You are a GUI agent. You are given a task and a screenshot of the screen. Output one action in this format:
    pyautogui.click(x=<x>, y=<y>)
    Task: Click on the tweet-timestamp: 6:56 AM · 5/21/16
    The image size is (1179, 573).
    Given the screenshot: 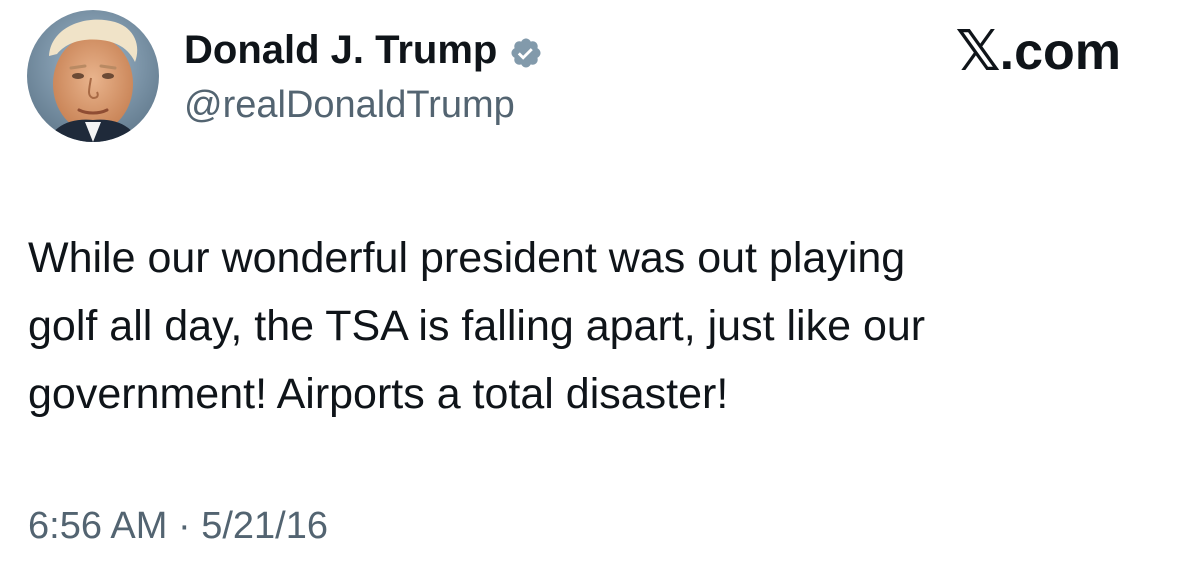 What is the action you would take?
    pyautogui.click(x=178, y=526)
    